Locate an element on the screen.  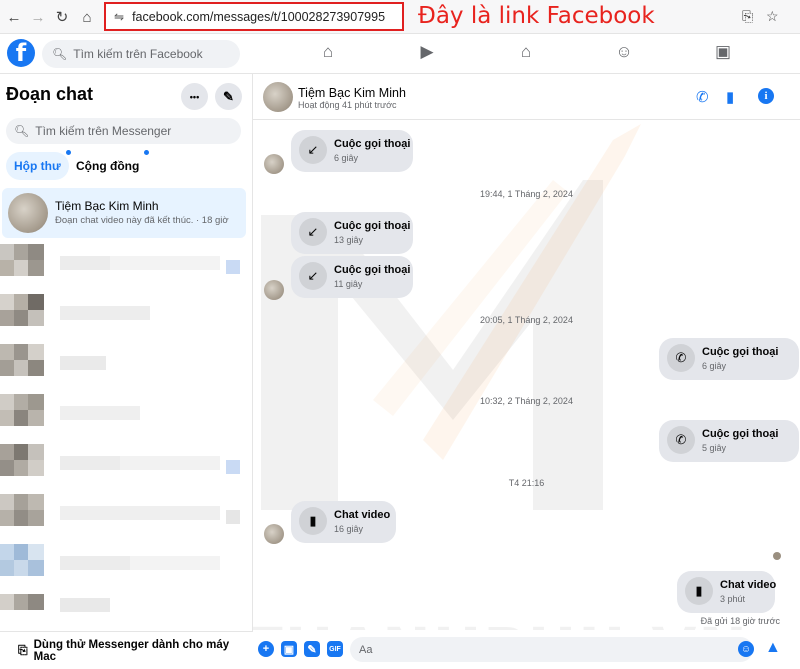
forward-icon: → is located at coordinates (38, 17).